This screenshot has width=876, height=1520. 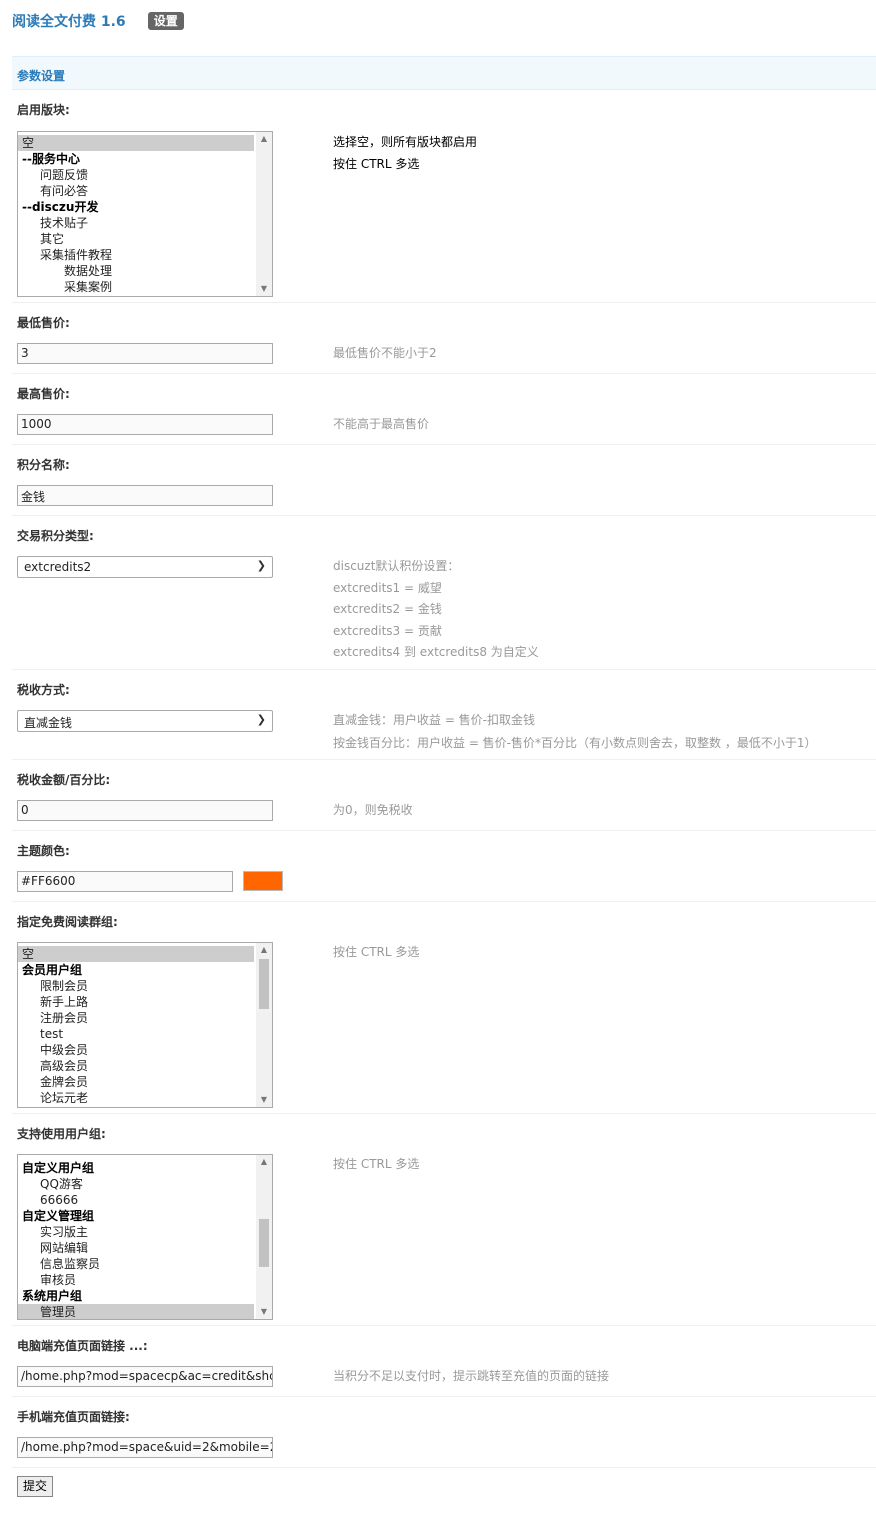 What do you see at coordinates (136, 1098) in the screenshot?
I see `list-option: 论坛元老` at bounding box center [136, 1098].